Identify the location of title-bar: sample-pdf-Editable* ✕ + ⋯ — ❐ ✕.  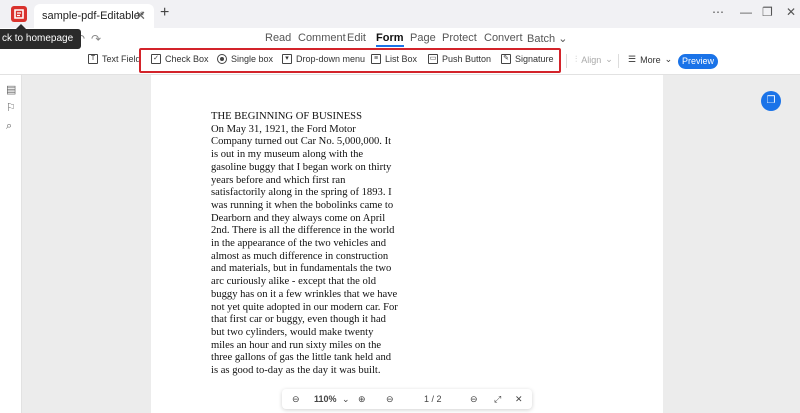
(400, 14).